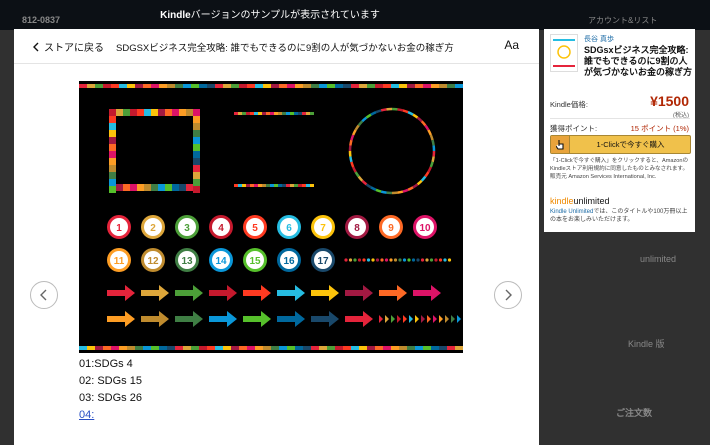 The width and height of the screenshot is (710, 445). What do you see at coordinates (511, 45) in the screenshot?
I see `font-settings-button: Aa` at bounding box center [511, 45].